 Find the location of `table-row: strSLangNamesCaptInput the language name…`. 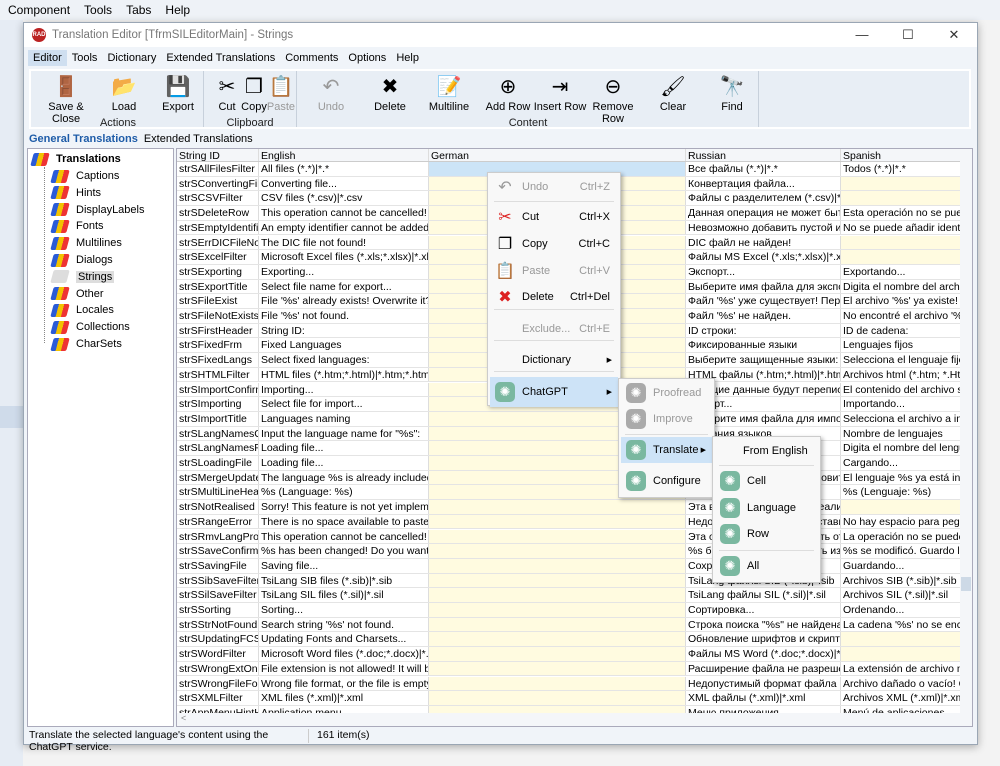

table-row: strSLangNamesCaptInput the language name… is located at coordinates (569, 434).